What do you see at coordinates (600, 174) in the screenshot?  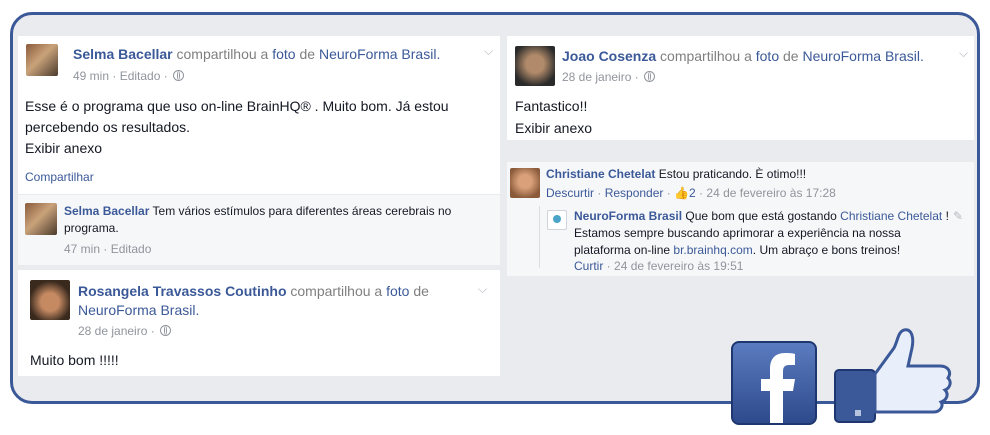 I see `comment-author: Christiane Chetelat` at bounding box center [600, 174].